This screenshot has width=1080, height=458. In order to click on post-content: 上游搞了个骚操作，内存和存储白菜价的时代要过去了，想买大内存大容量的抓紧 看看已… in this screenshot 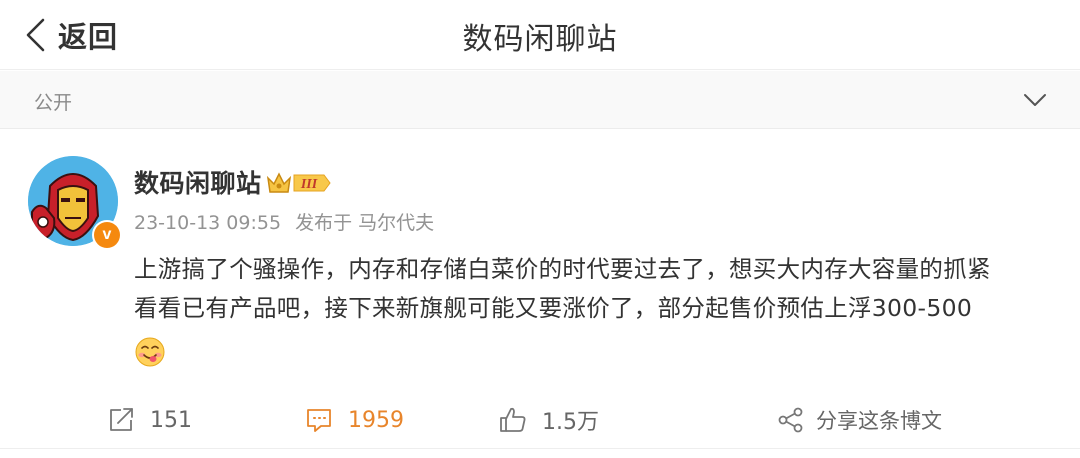, I will do `click(594, 289)`.